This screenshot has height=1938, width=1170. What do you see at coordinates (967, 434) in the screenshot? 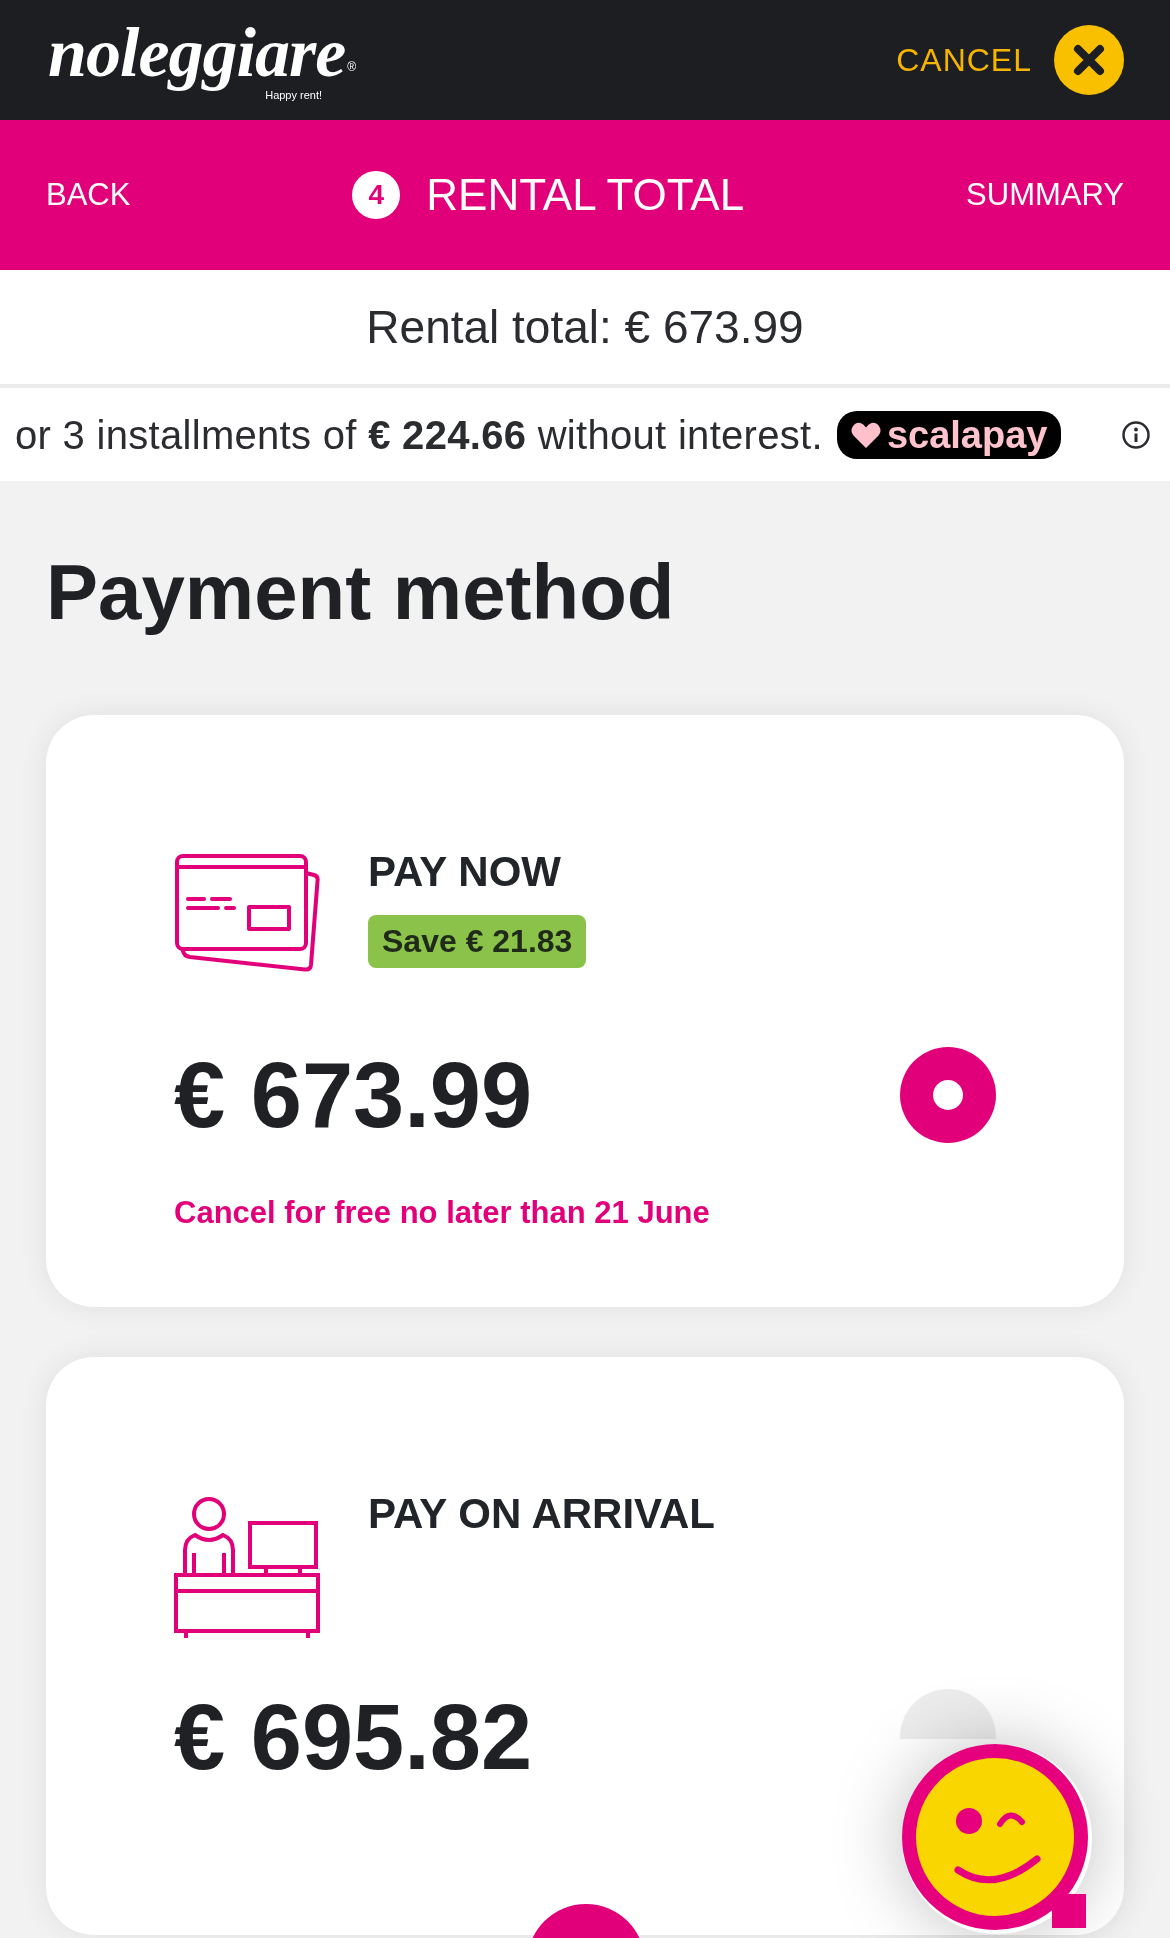
I see `scalapay-wordmark: scalapay` at bounding box center [967, 434].